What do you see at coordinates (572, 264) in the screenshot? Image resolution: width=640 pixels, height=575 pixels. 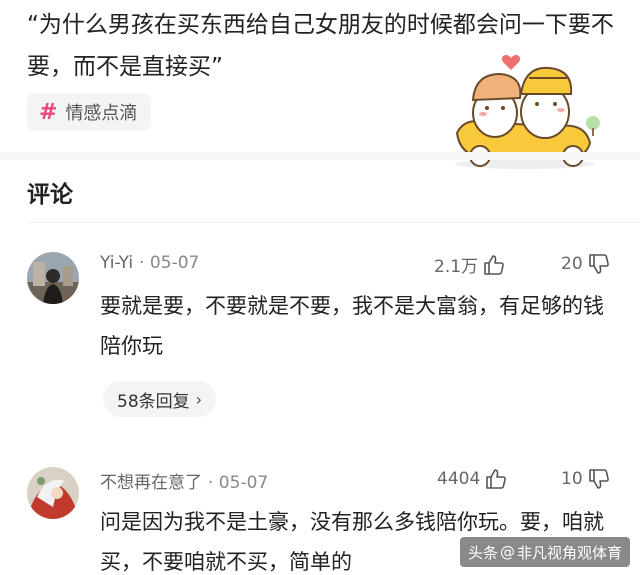 I see `dislike-count: 20` at bounding box center [572, 264].